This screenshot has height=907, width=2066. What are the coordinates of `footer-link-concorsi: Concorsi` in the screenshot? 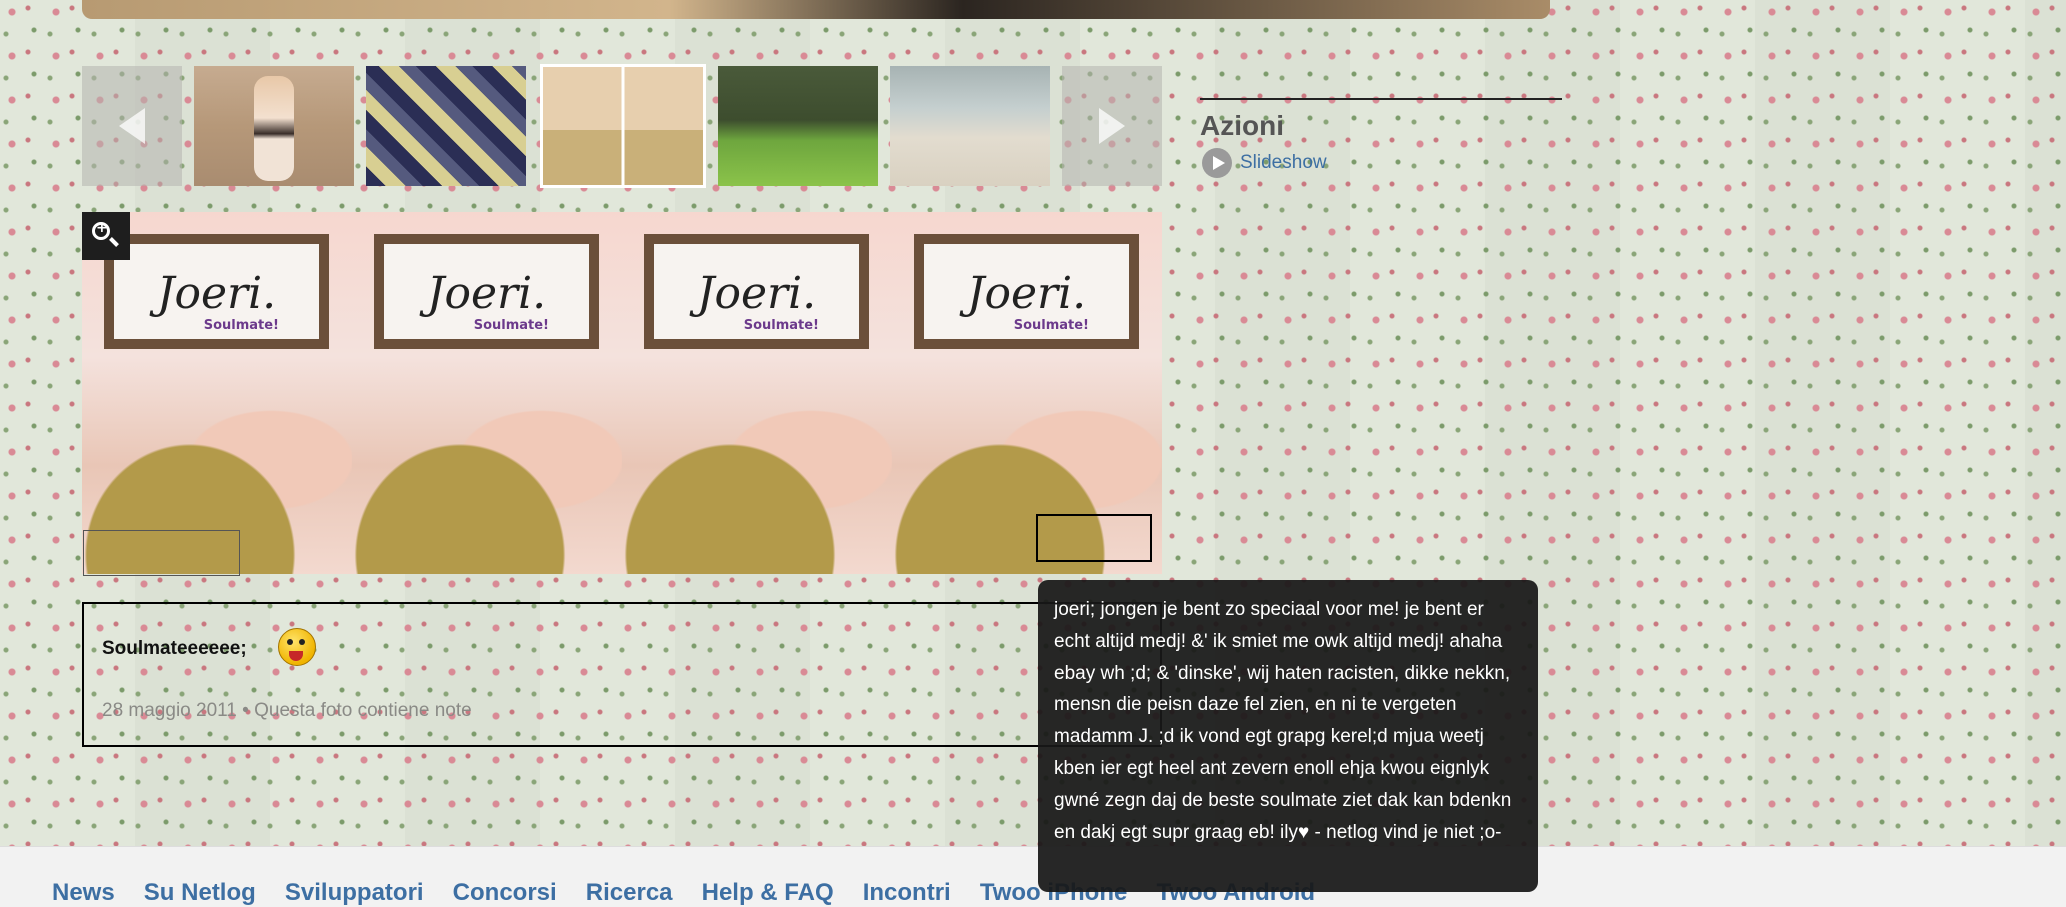 It's located at (505, 893).